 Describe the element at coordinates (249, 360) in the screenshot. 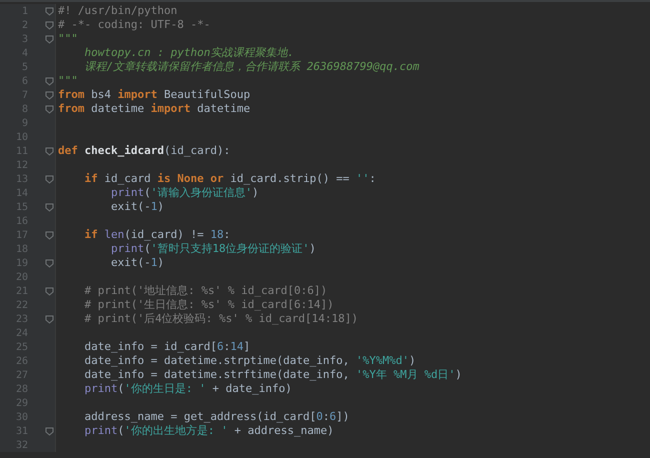

I see `code-line: date_info = datetime.strptime(date_info, '%Y%M%d')` at that location.